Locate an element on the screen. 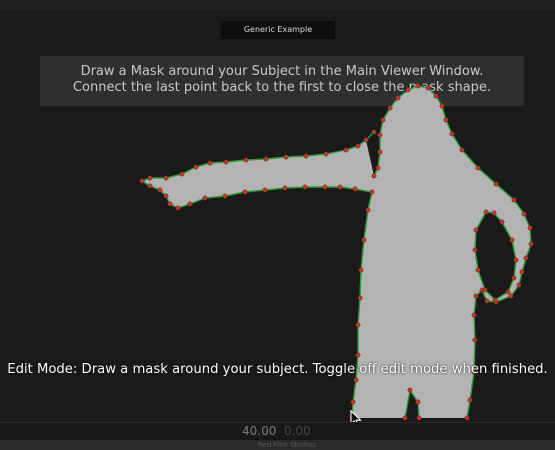 Image resolution: width=555 pixels, height=450 pixels. footer-bar: Red Film Studios is located at coordinates (277, 445).